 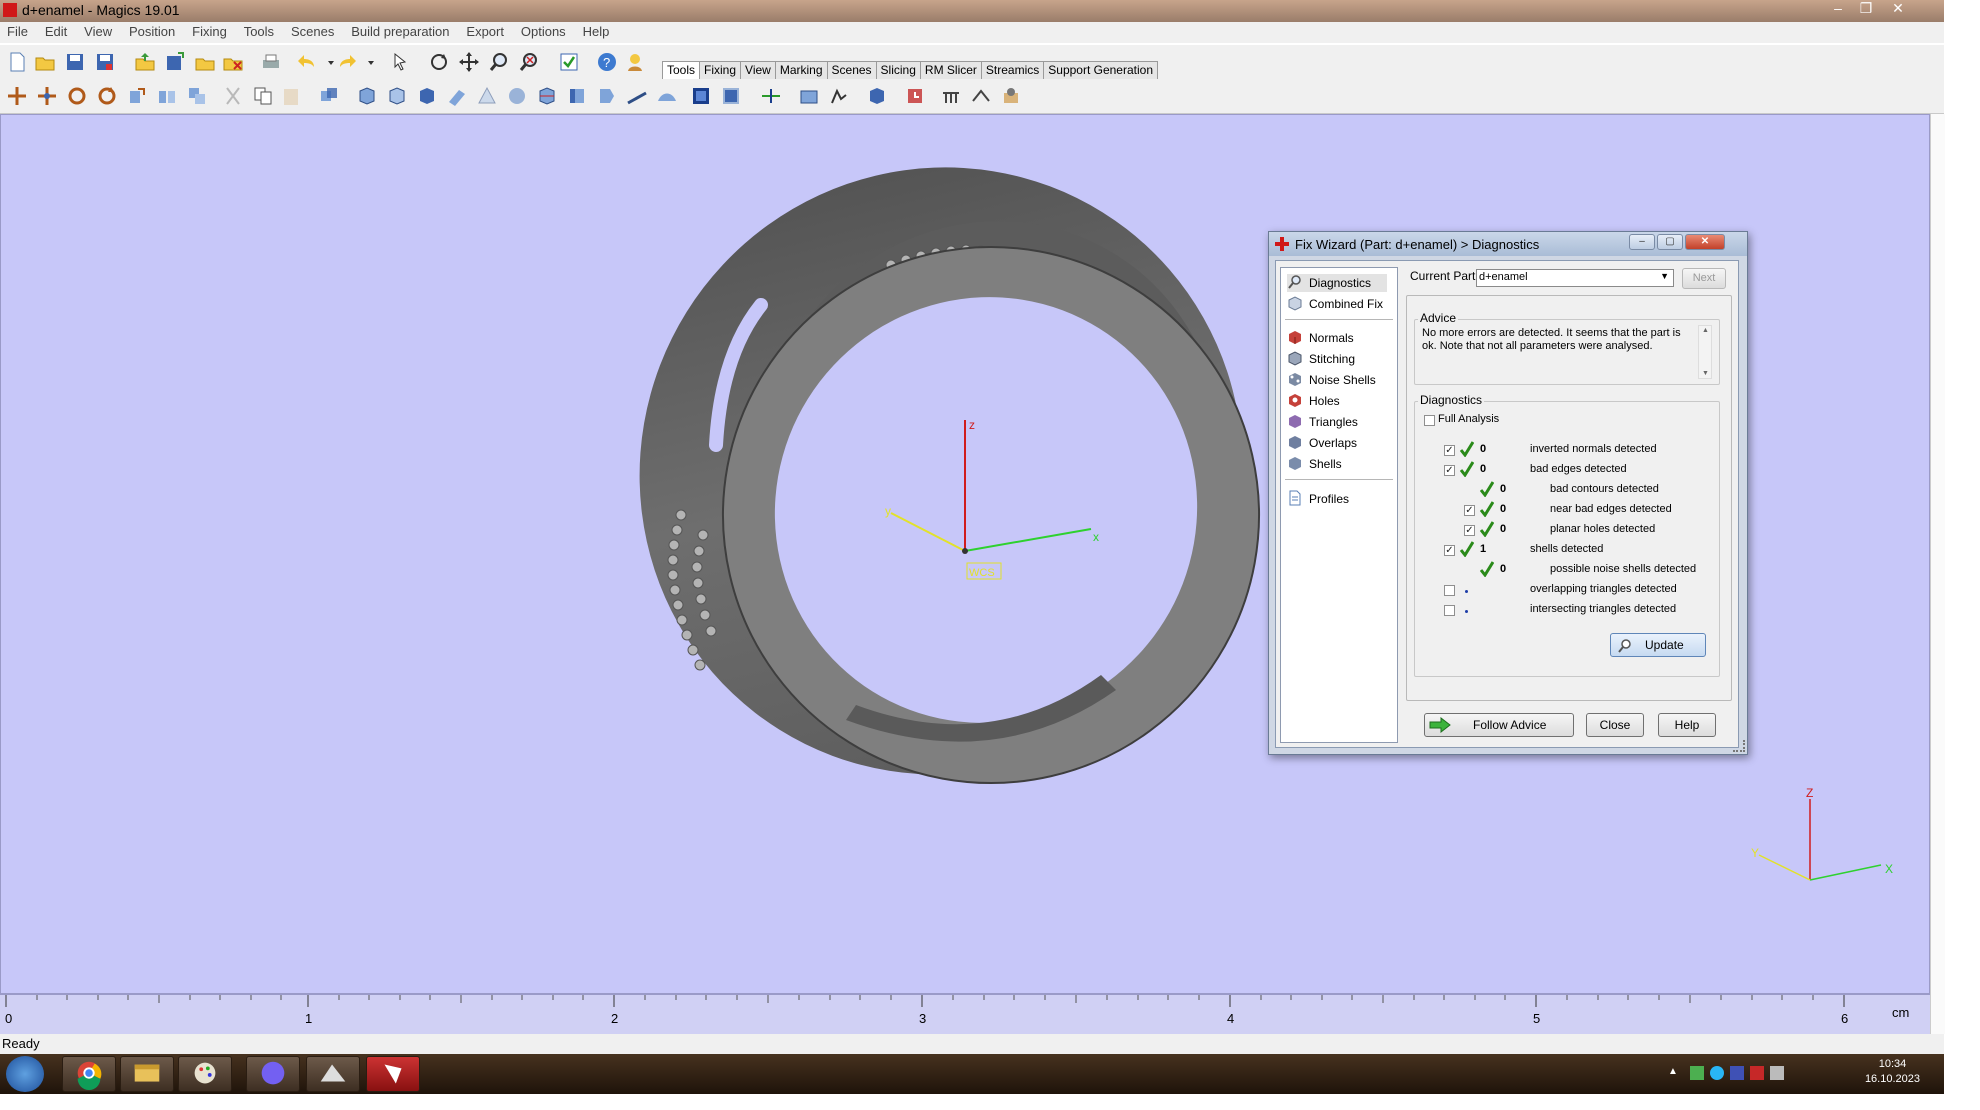 I want to click on import-part-icon, so click(x=205, y=62).